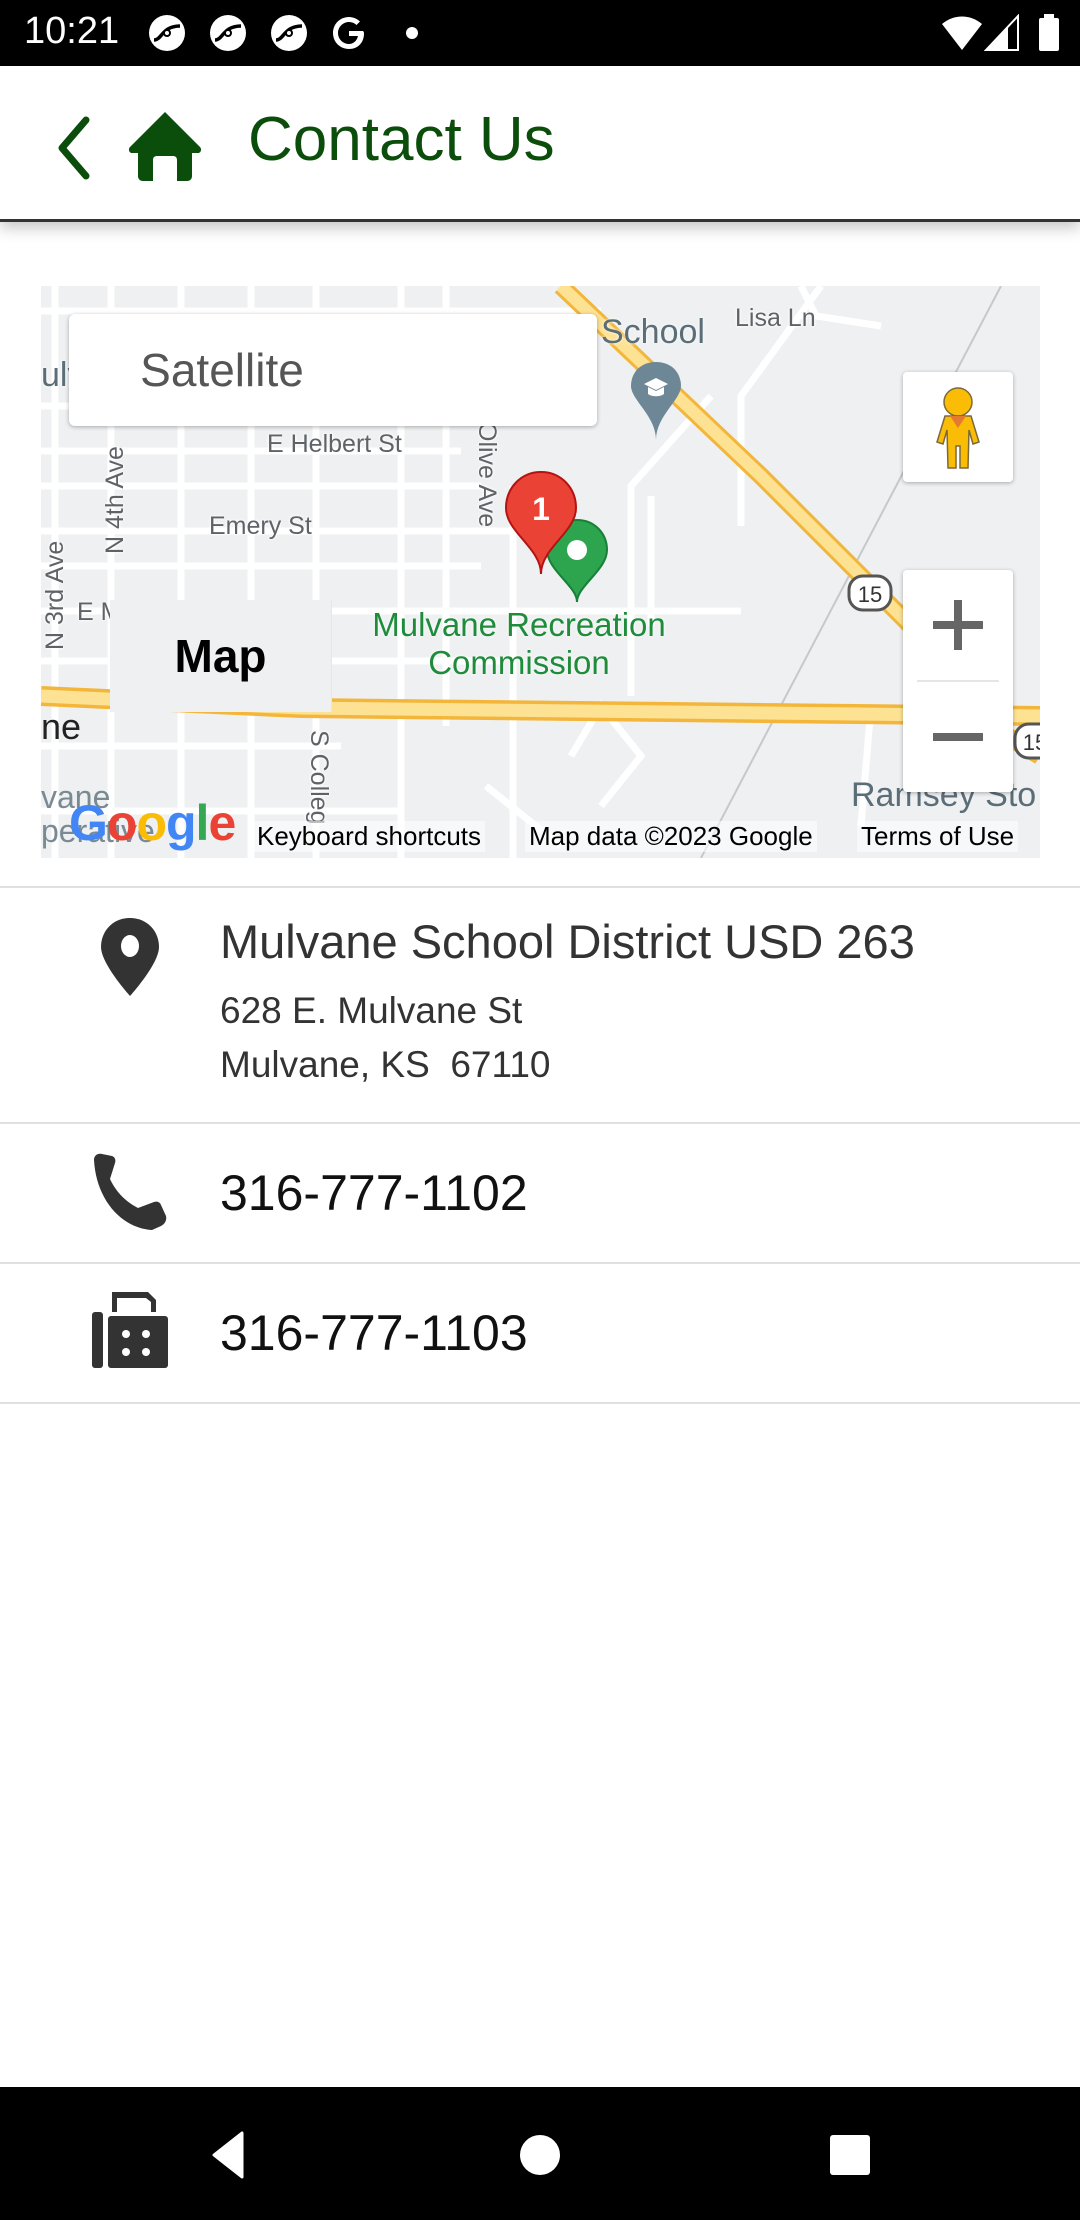 This screenshot has height=2220, width=1080. I want to click on map-label-emery-st: Emery St, so click(260, 526).